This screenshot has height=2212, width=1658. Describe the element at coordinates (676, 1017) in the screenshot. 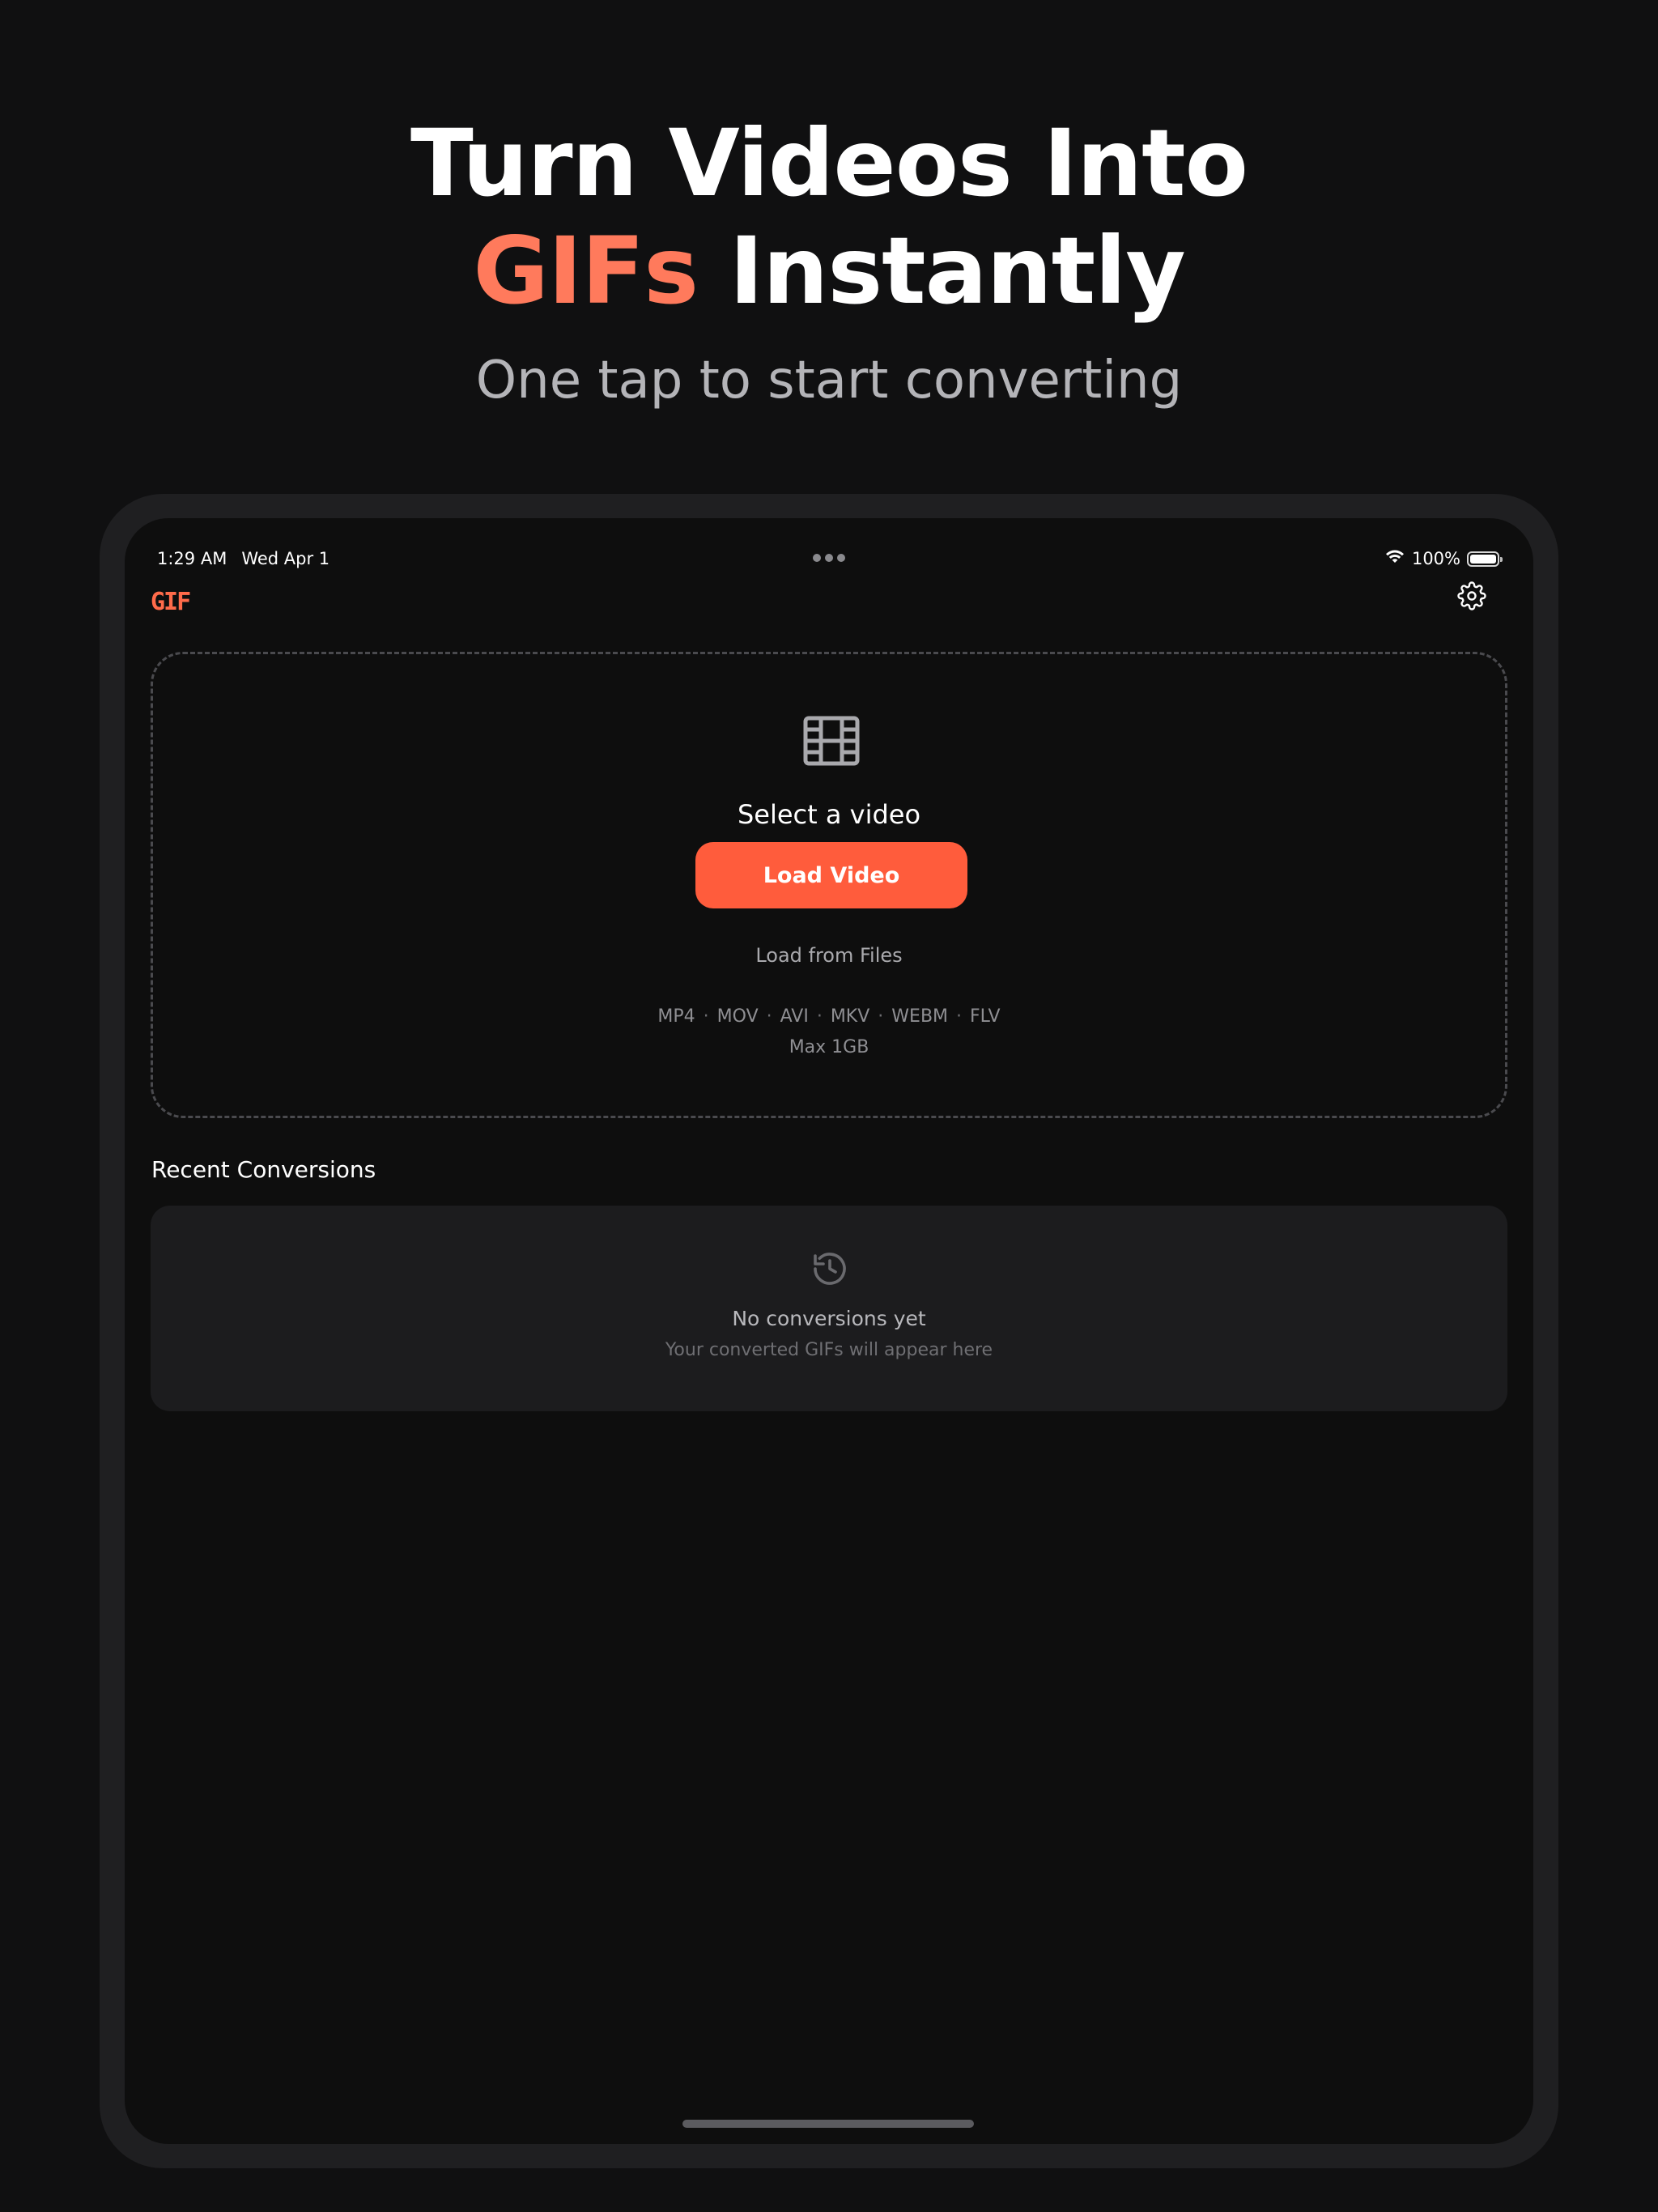

I see `format-label: MP4` at that location.